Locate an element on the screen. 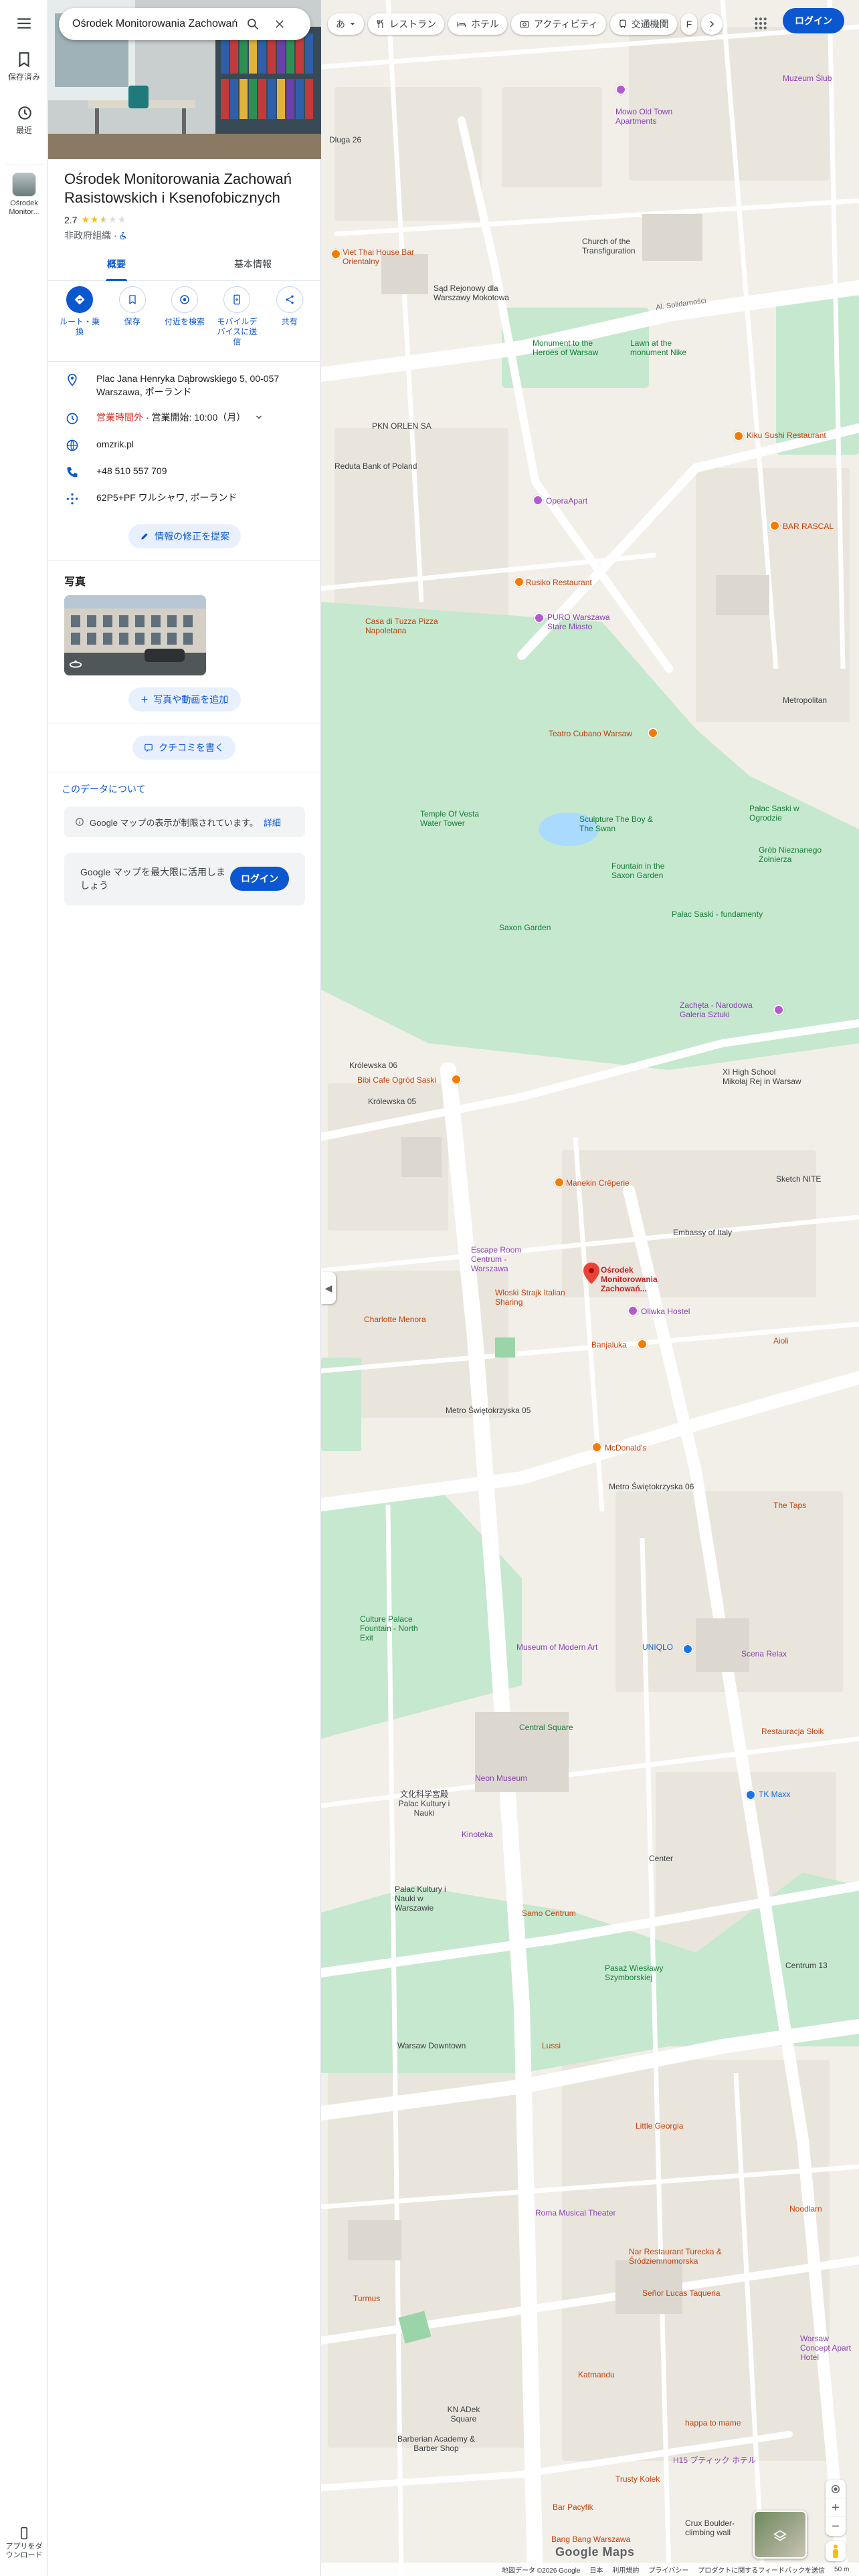 The height and width of the screenshot is (2576, 859). map-label: Bibi Cafe Ogród Saski is located at coordinates (396, 1080).